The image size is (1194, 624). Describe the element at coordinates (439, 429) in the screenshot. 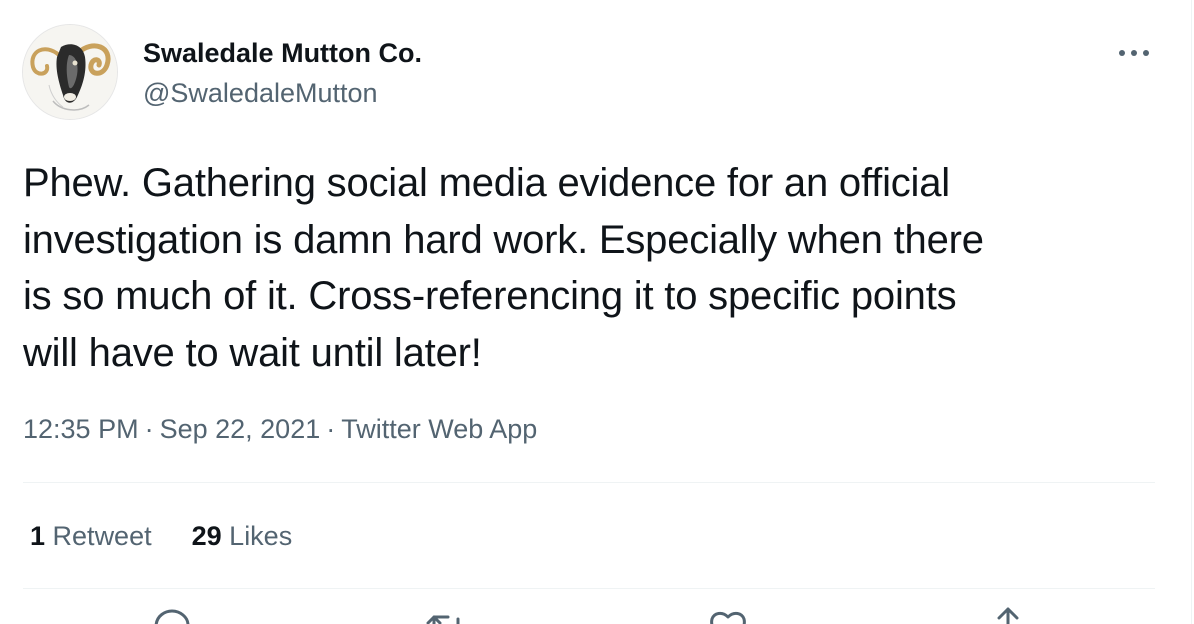

I see `tweet-source: Twitter Web App` at that location.